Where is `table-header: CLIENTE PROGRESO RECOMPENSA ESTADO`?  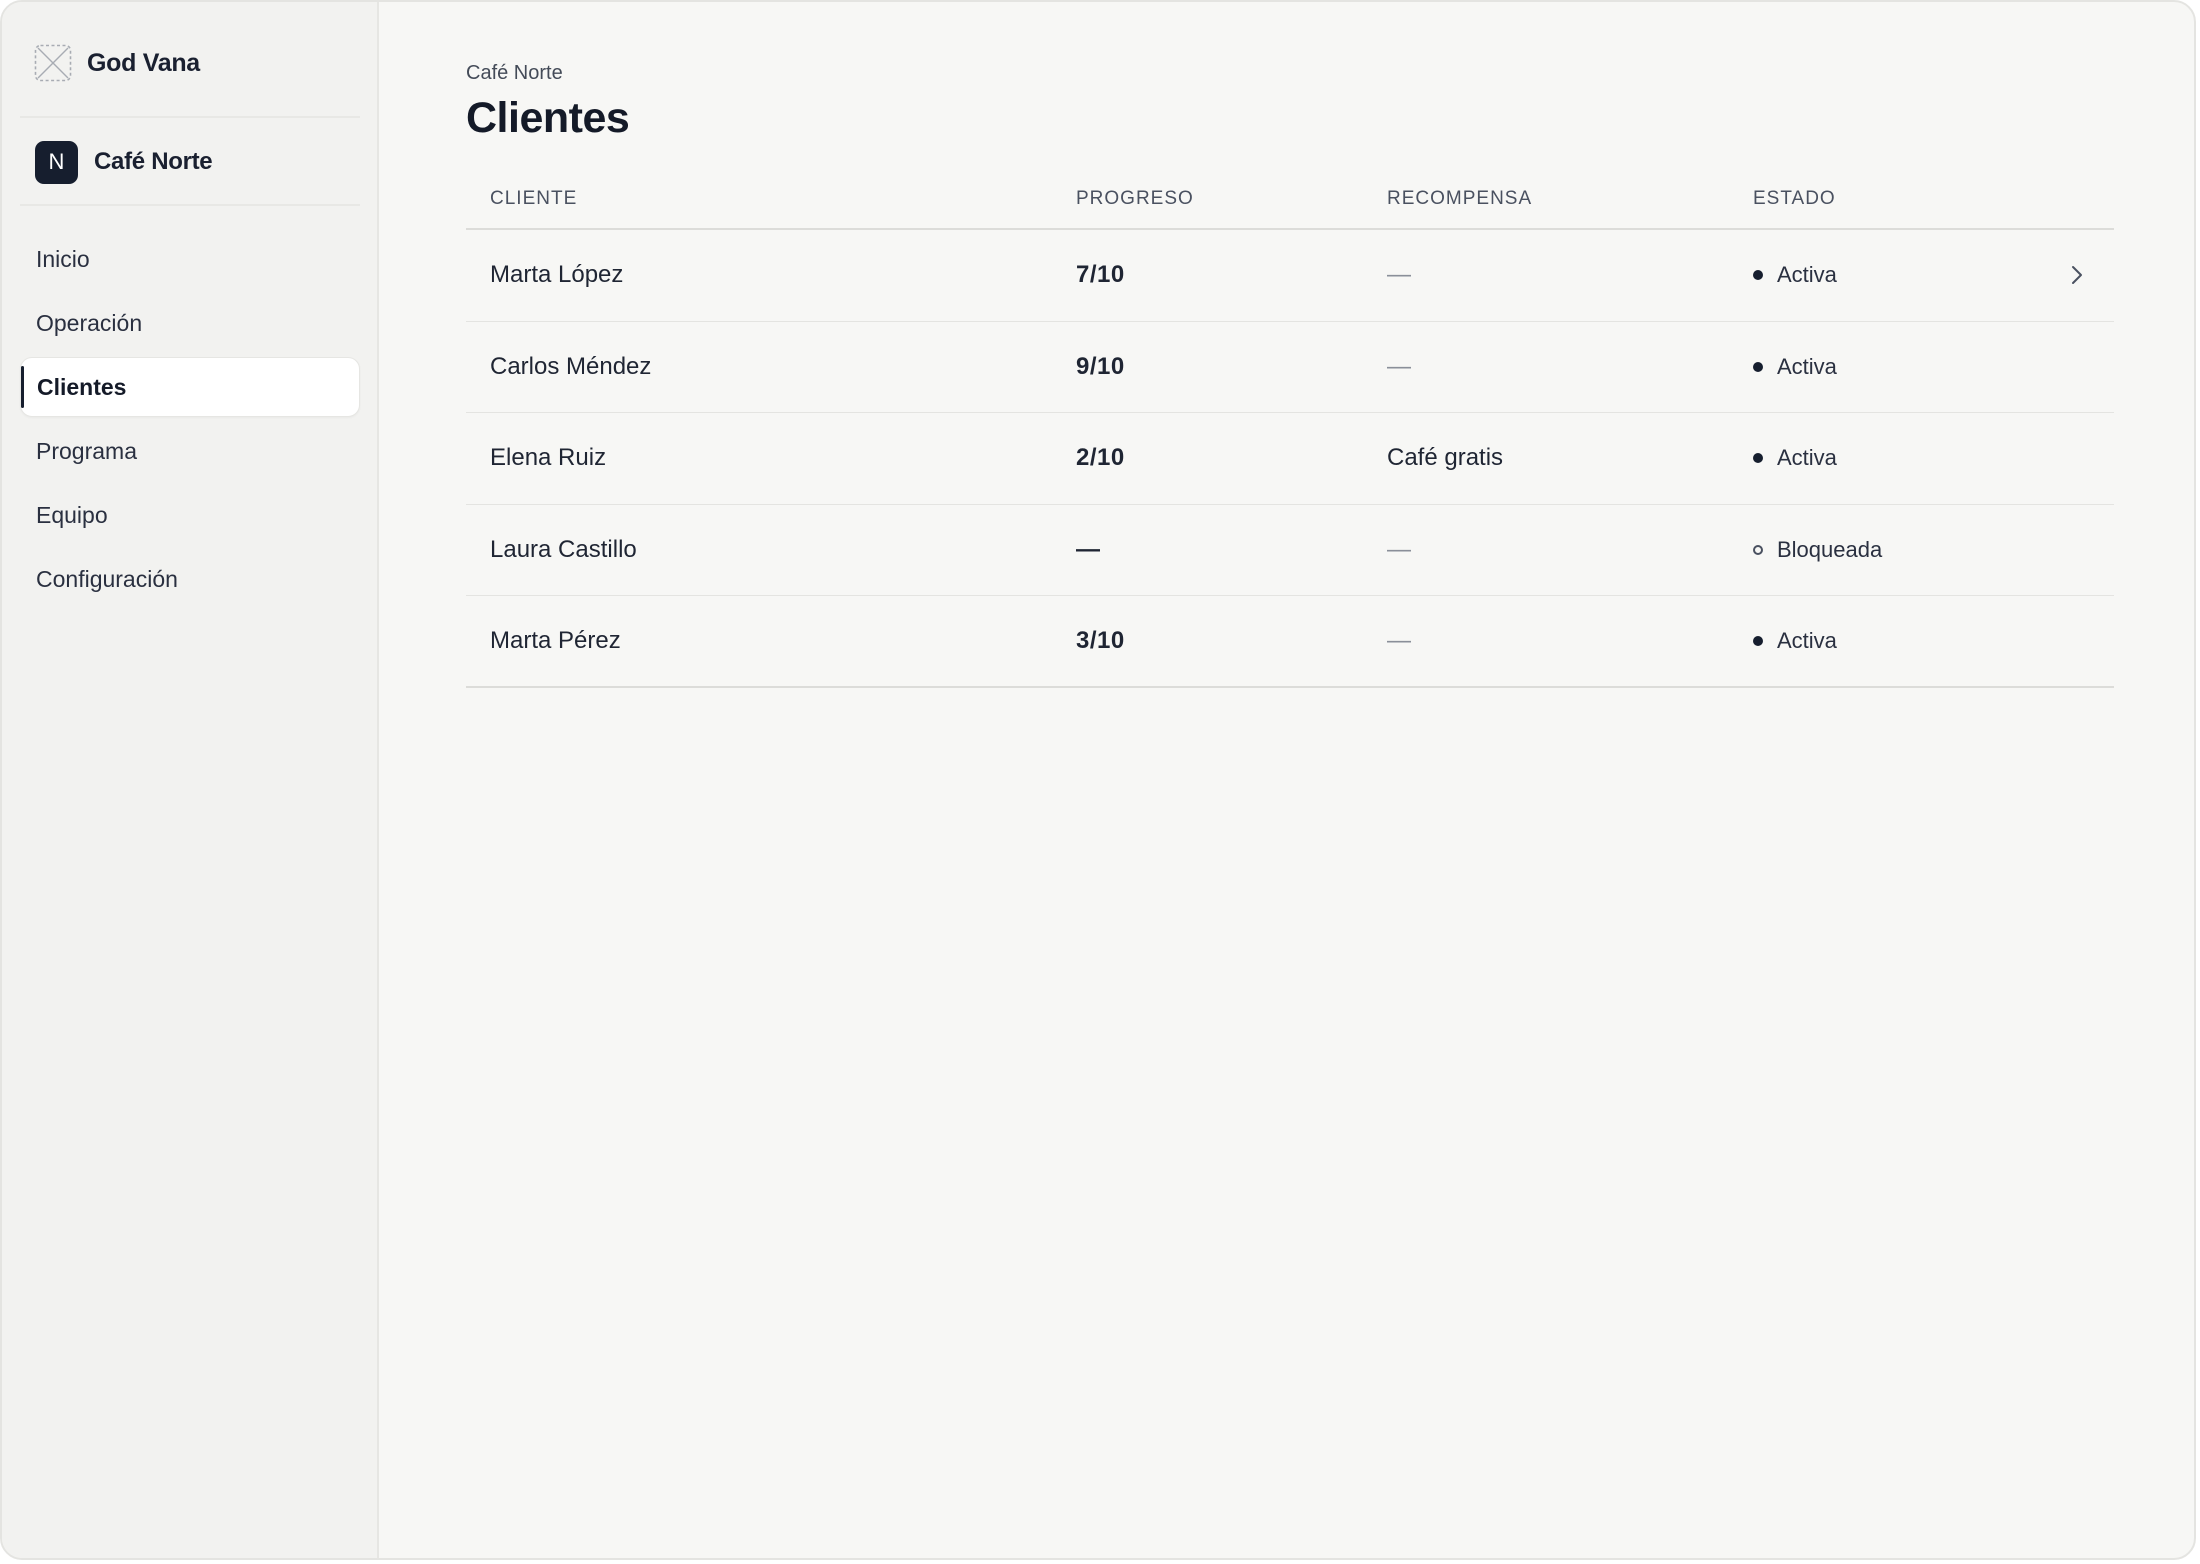
table-header: CLIENTE PROGRESO RECOMPENSA ESTADO is located at coordinates (1290, 205).